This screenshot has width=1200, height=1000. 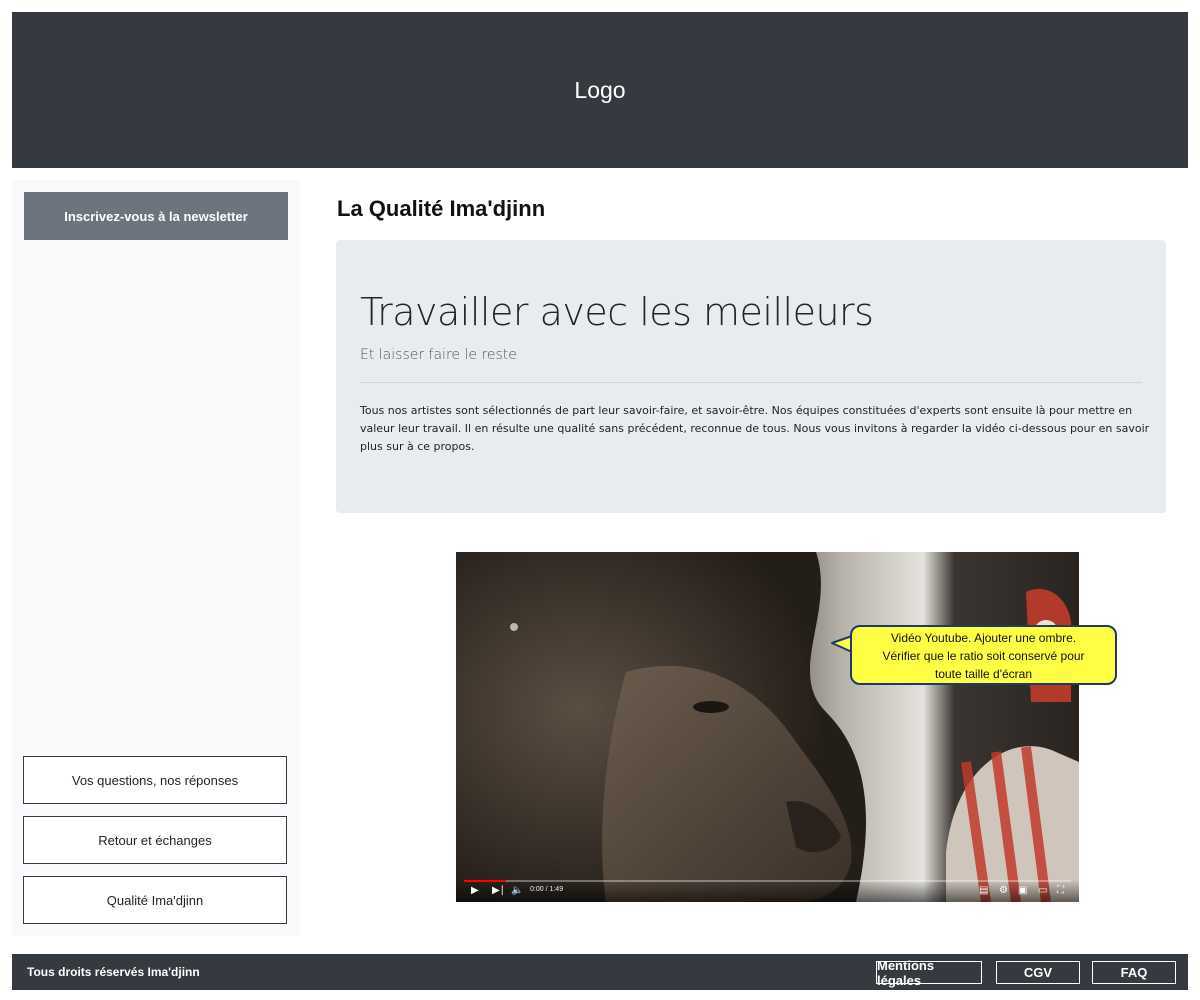 I want to click on jumbotron-heading: Travailler avec les meilleurs, so click(x=617, y=312).